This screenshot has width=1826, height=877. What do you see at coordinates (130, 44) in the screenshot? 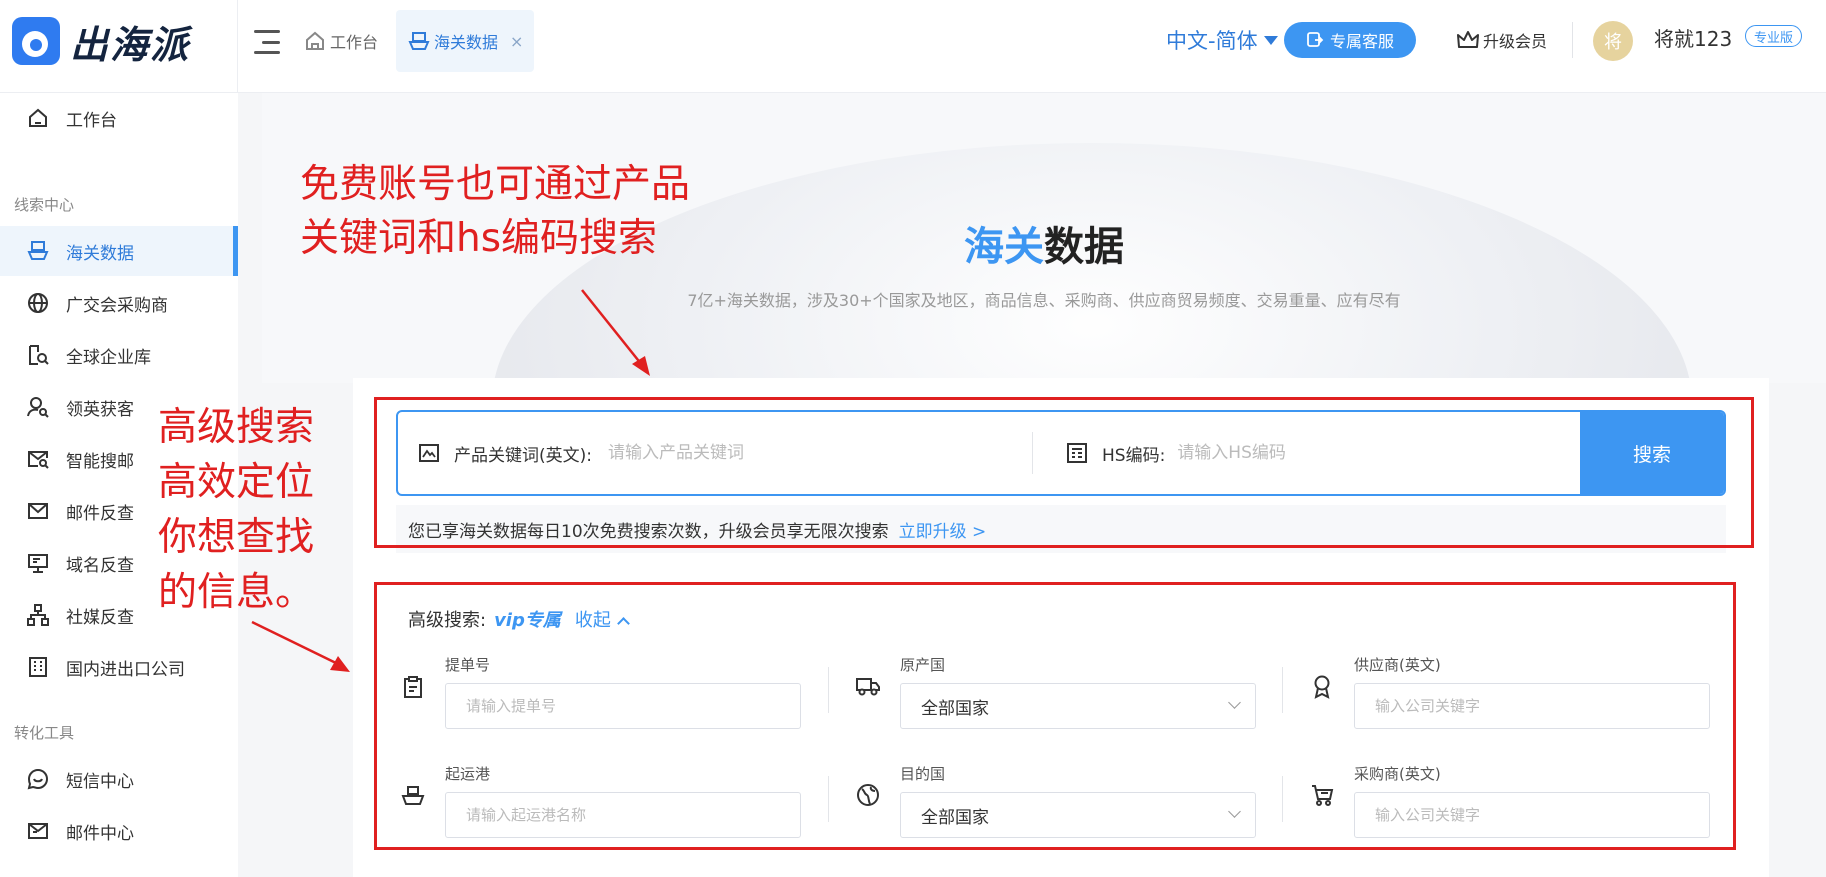
I see `logo-text: 出海派` at bounding box center [130, 44].